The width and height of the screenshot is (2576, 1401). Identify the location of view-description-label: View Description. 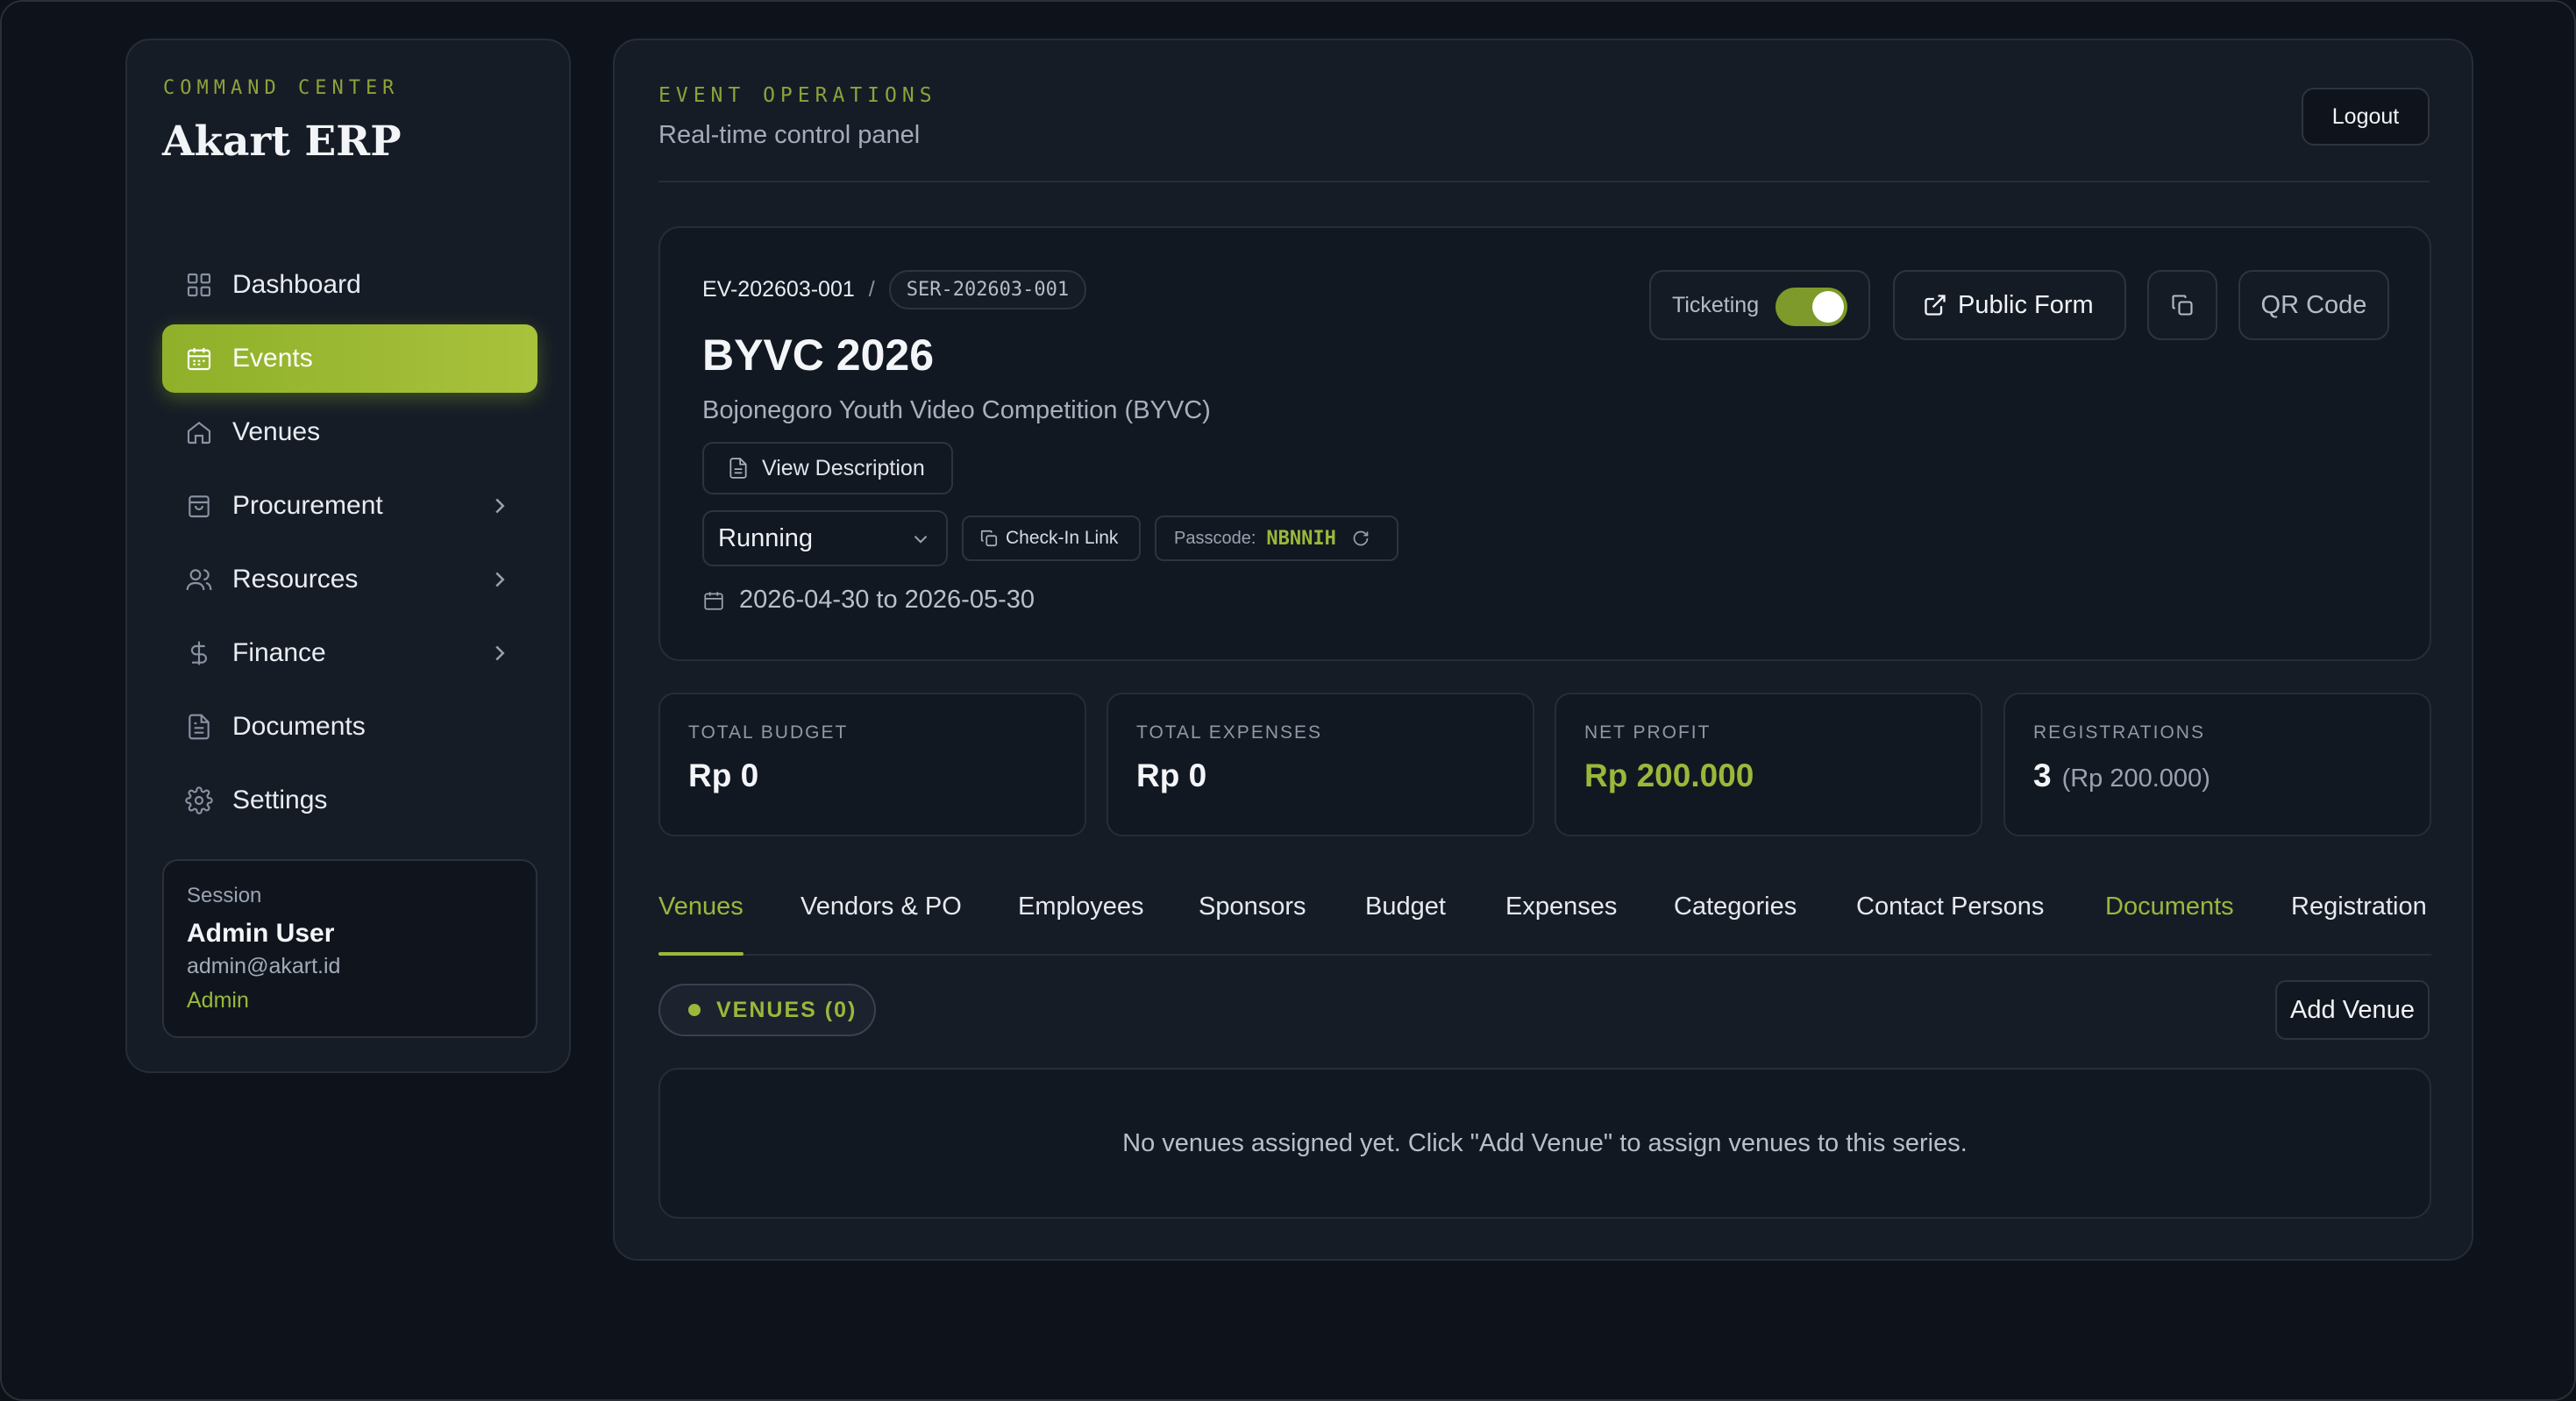
(843, 467).